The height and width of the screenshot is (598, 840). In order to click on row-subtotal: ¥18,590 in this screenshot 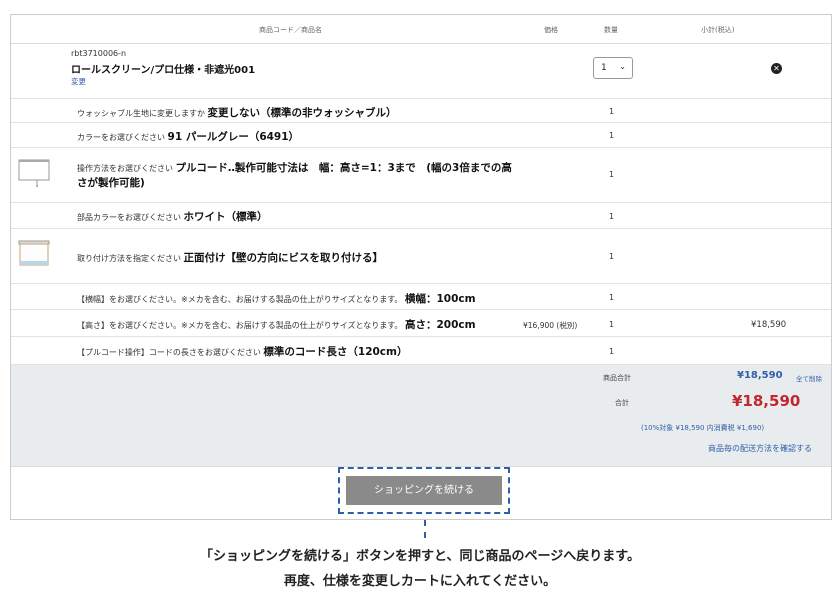, I will do `click(769, 325)`.